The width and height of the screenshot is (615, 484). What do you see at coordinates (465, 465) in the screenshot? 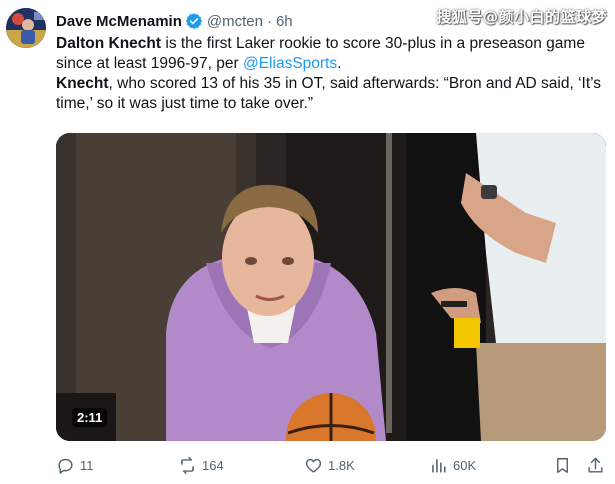
I see `views-count: 60K` at bounding box center [465, 465].